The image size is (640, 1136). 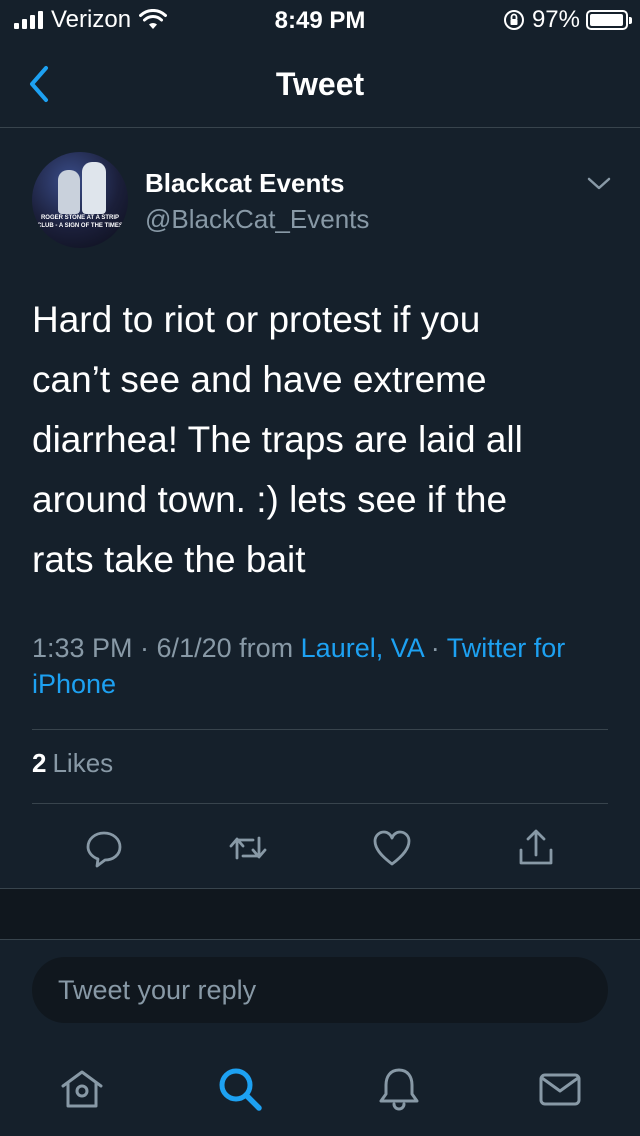 I want to click on display-name: Blackcat Events, so click(x=244, y=183).